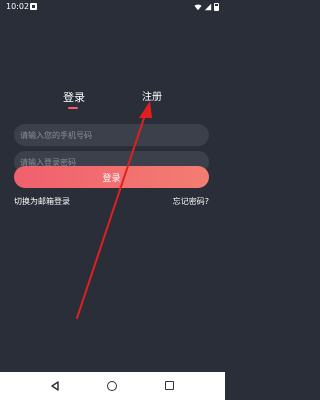 The width and height of the screenshot is (320, 400). I want to click on nav-recent-icon, so click(169, 385).